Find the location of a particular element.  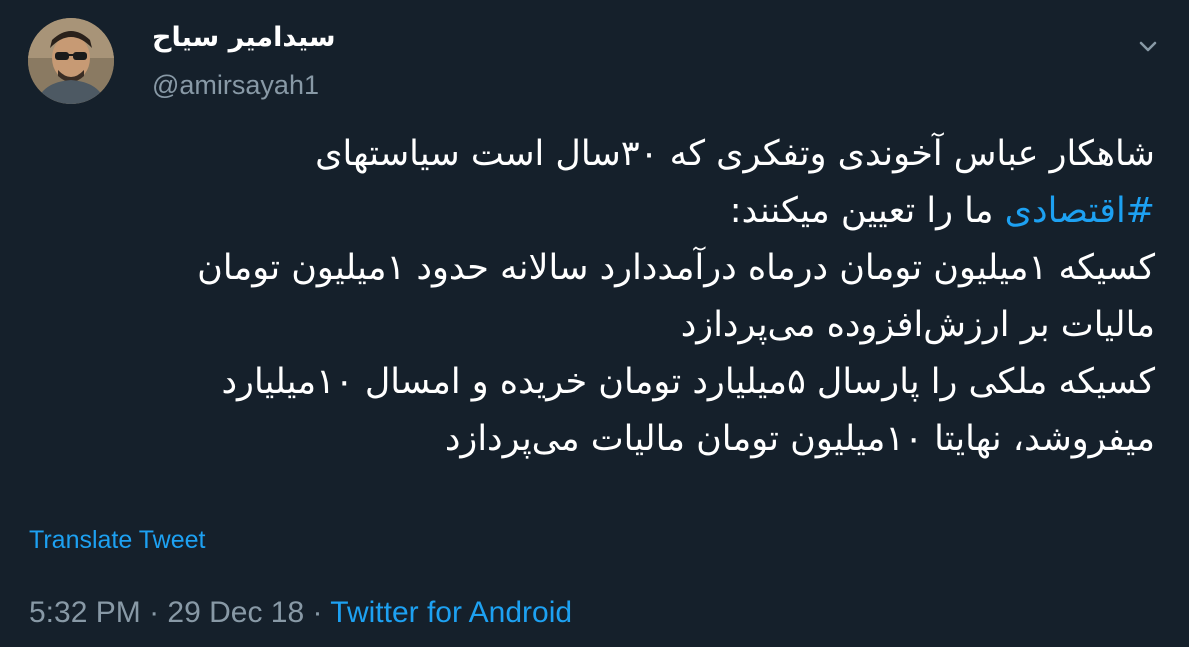

avatar is located at coordinates (71, 61).